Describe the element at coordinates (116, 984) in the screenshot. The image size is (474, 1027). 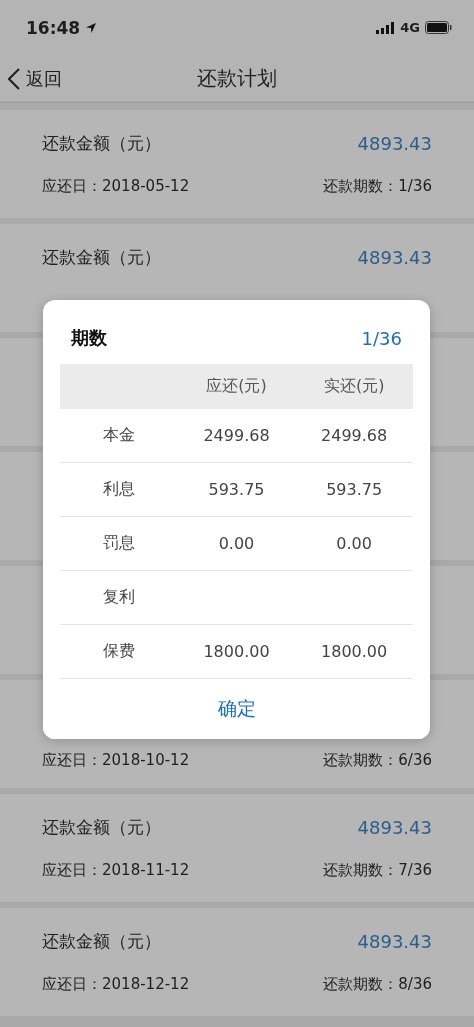
I see `due-date: 应还日：2018-12-12` at that location.